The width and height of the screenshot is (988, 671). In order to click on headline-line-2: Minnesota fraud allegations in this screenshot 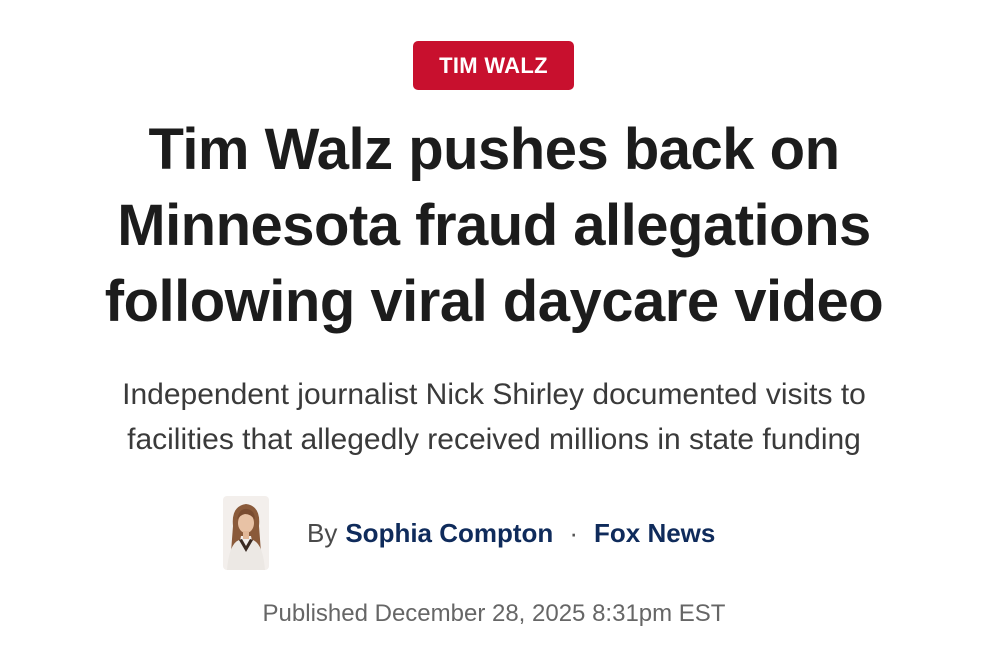, I will do `click(494, 225)`.